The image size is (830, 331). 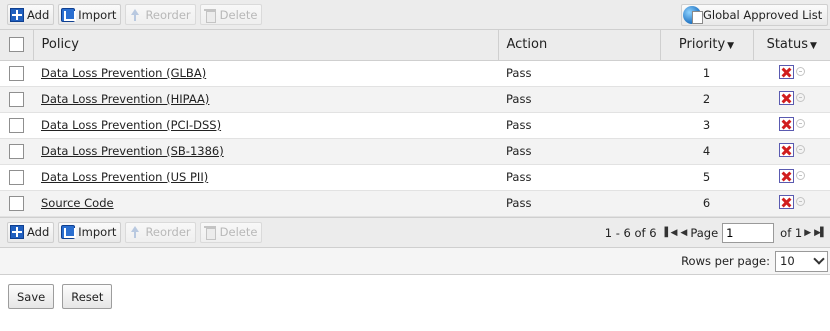 I want to click on column-header-status: Status ▼, so click(x=791, y=45).